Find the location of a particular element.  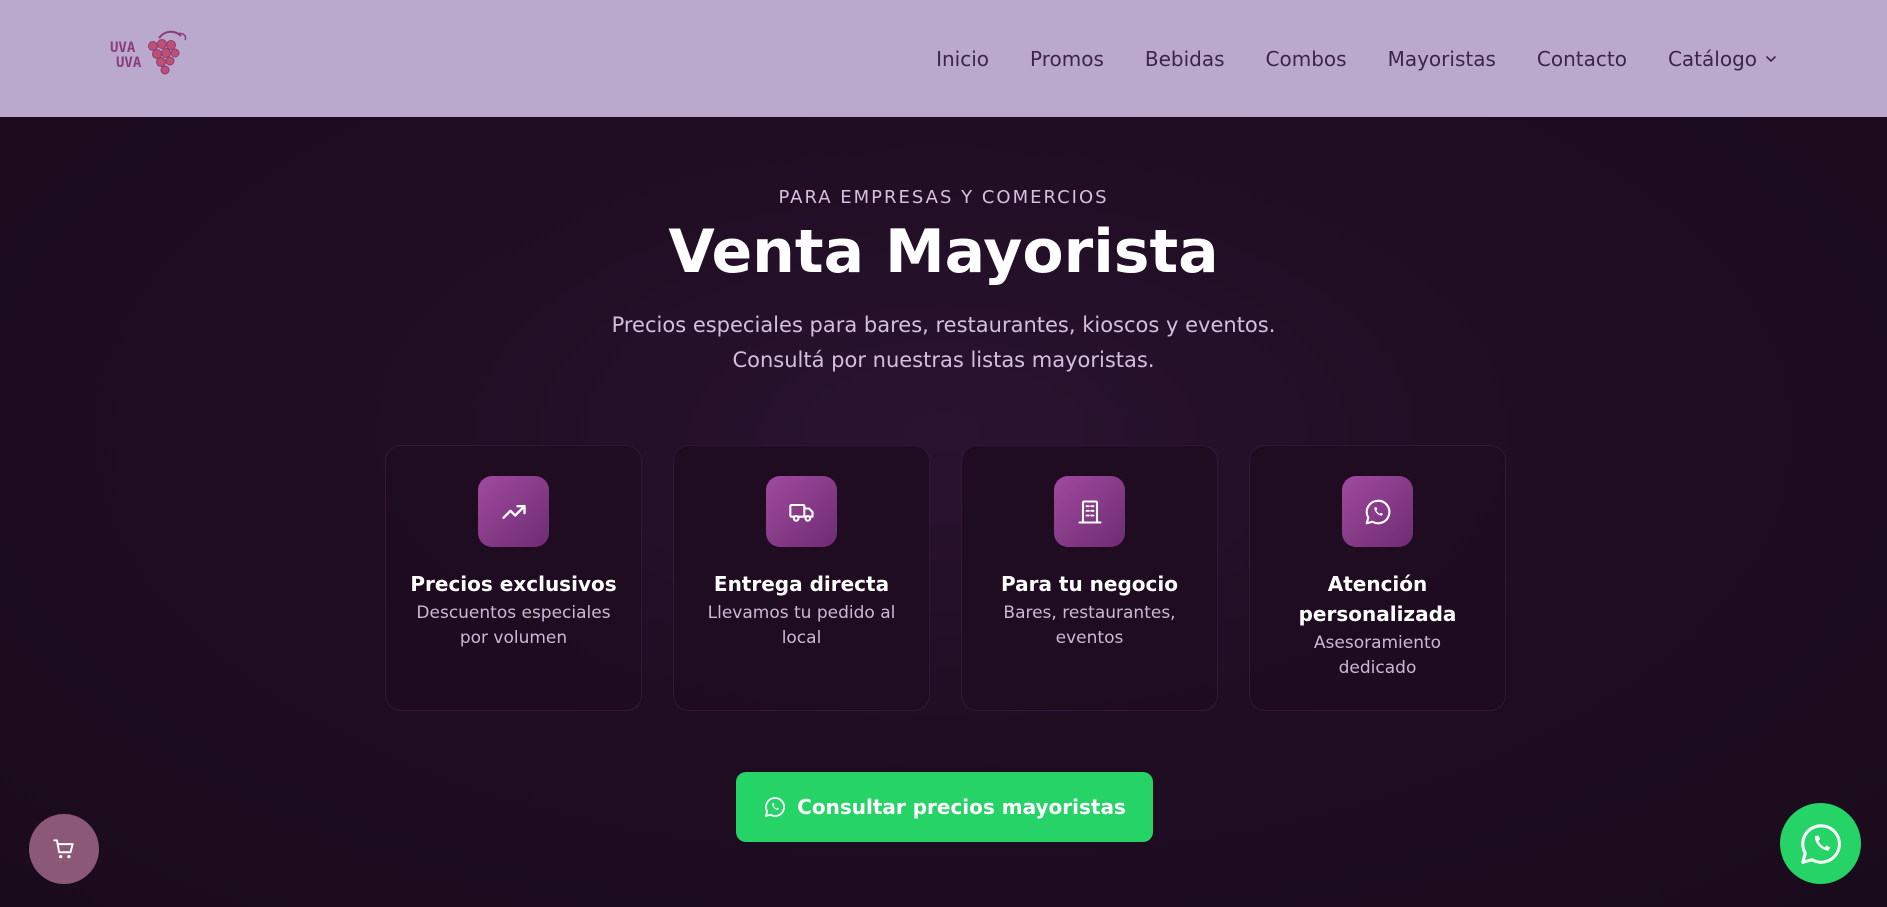

trending-up-icon is located at coordinates (513, 511).